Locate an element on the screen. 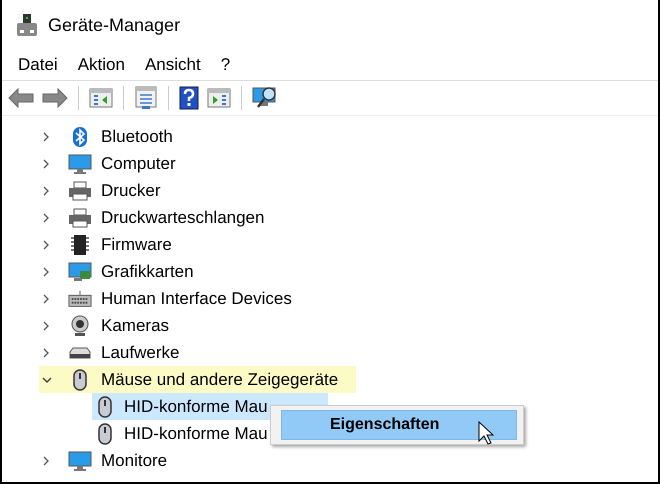 This screenshot has height=484, width=660. drive-icon is located at coordinates (80, 352).